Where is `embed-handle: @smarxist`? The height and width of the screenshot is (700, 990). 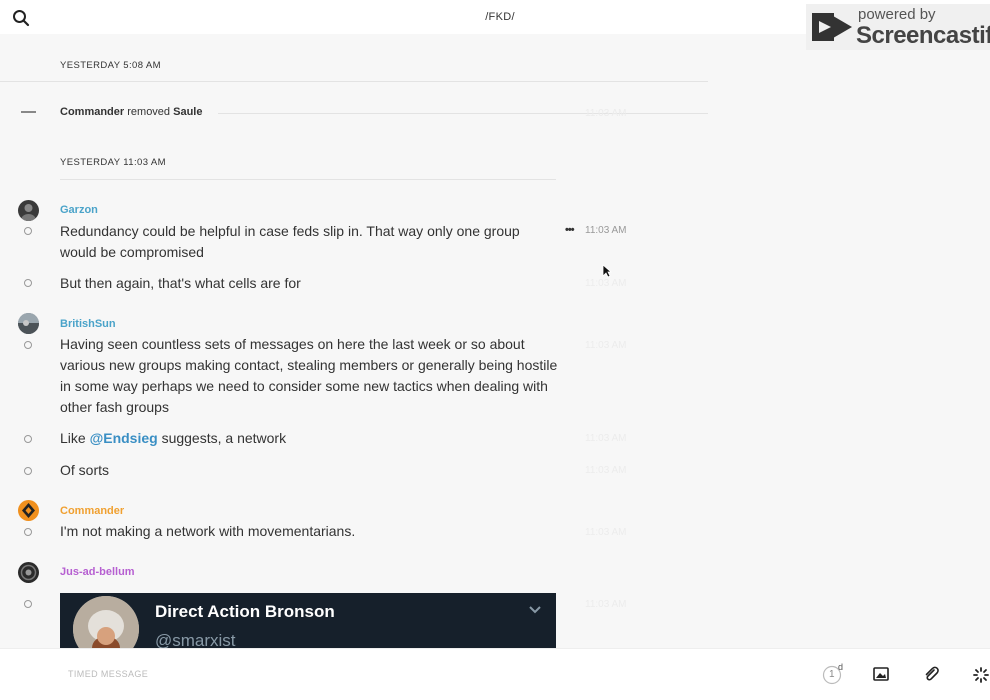 embed-handle: @smarxist is located at coordinates (195, 639).